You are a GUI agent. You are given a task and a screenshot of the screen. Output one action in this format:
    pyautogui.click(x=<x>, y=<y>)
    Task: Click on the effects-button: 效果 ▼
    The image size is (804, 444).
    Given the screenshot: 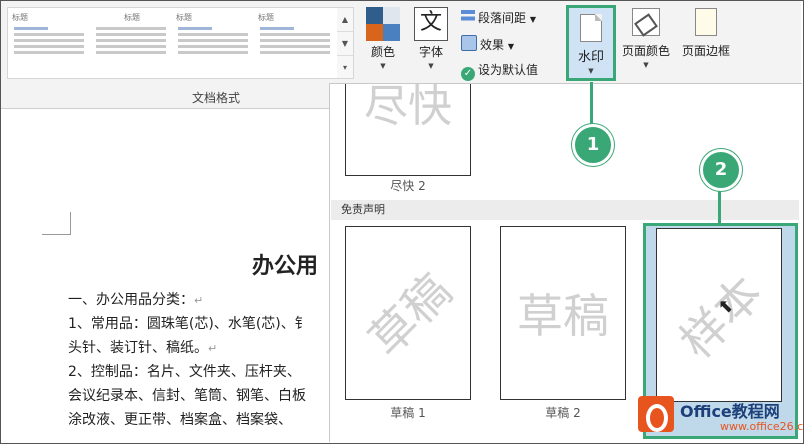 What is the action you would take?
    pyautogui.click(x=487, y=44)
    